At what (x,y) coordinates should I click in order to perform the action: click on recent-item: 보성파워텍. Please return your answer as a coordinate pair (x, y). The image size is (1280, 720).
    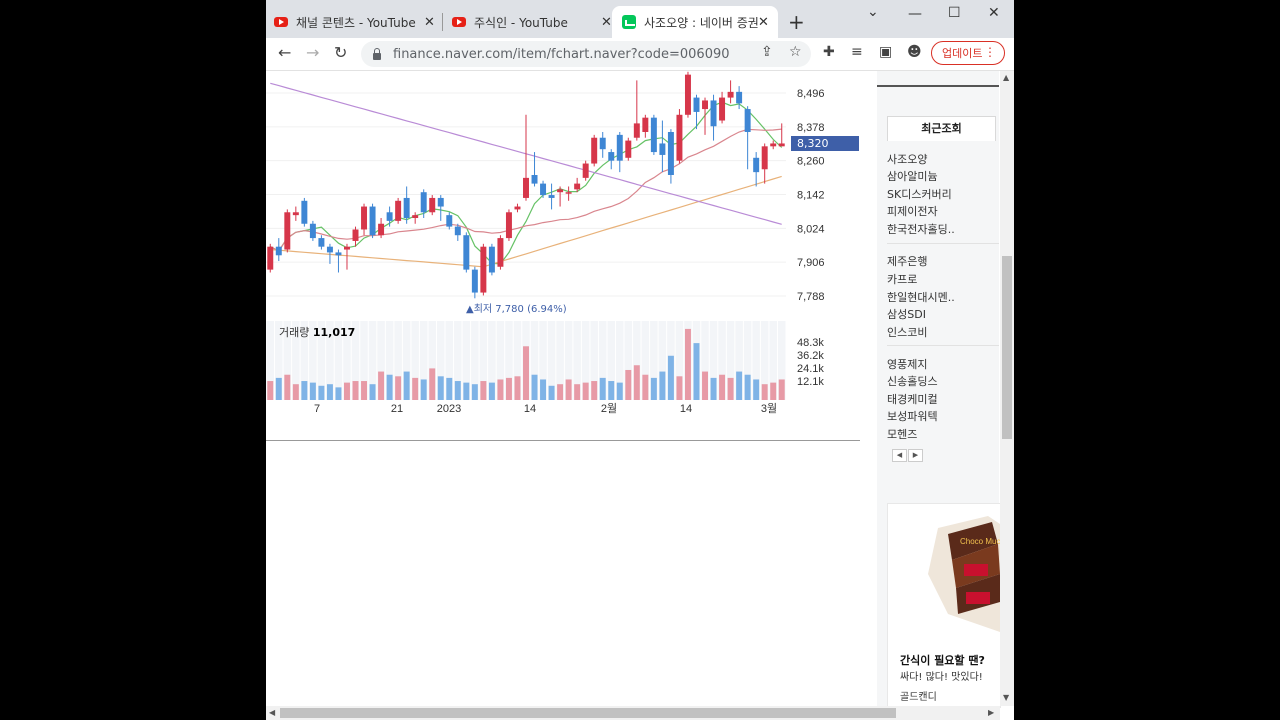
    Looking at the image, I should click on (912, 416).